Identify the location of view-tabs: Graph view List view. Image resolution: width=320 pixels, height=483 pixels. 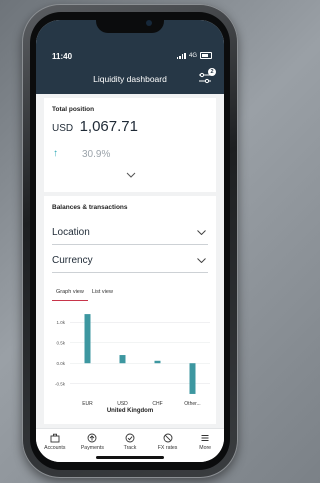
(84, 294).